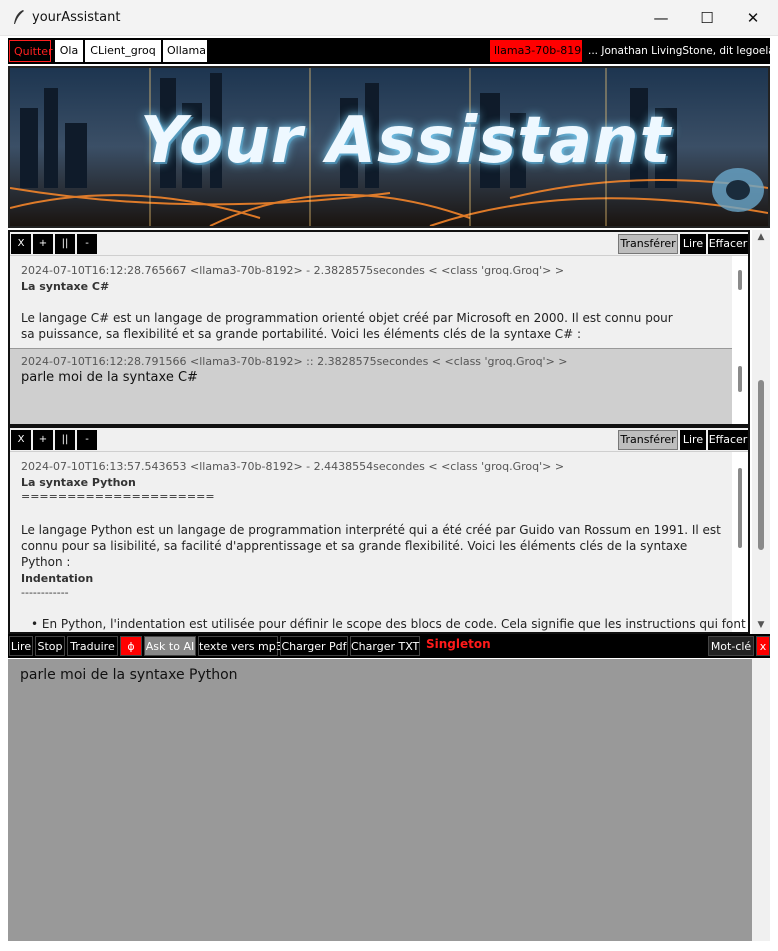 The width and height of the screenshot is (778, 951). I want to click on ola-button: Ola, so click(69, 51).